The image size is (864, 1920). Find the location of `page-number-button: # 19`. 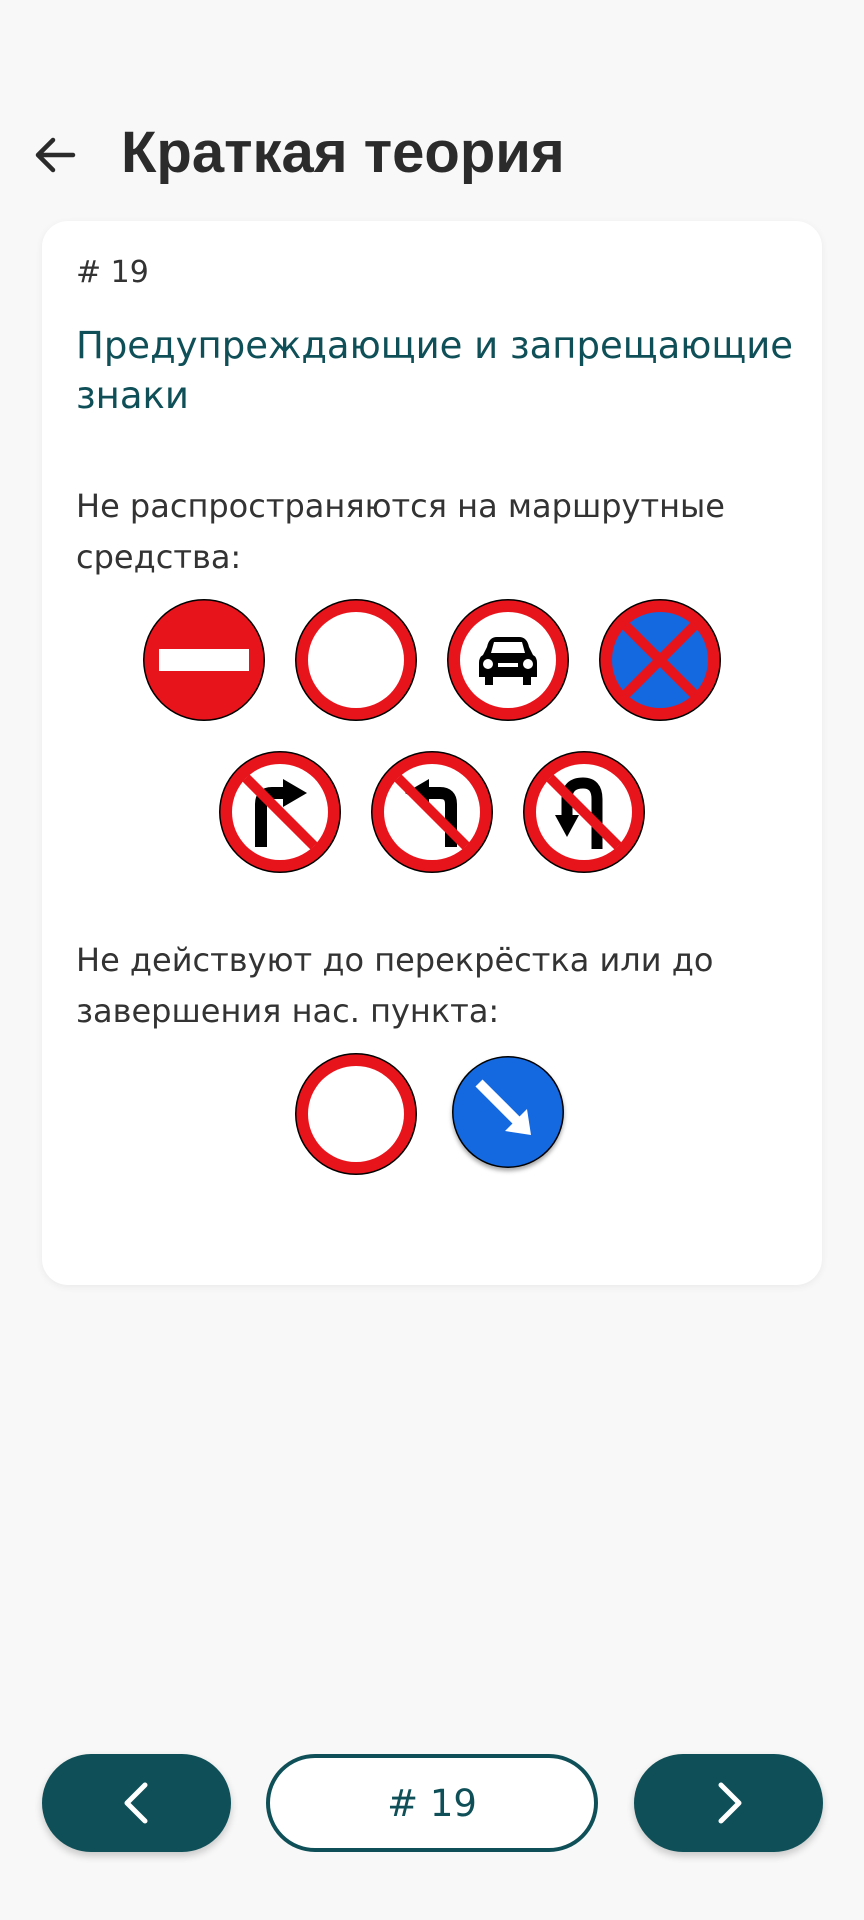

page-number-button: # 19 is located at coordinates (432, 1803).